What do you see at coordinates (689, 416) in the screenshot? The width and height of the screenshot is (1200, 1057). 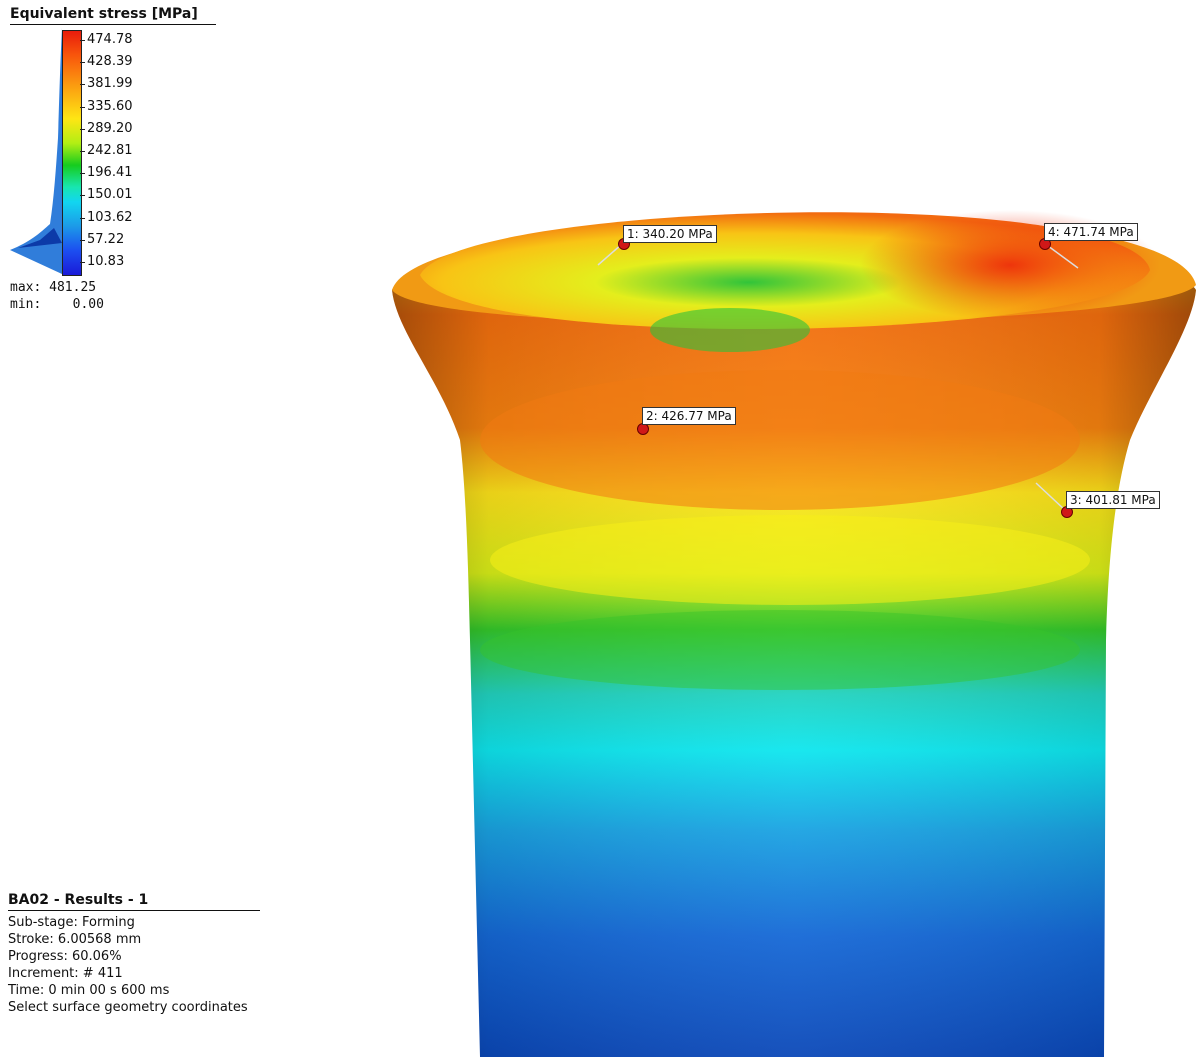 I see `probe-2-label: 2: 426.77 MPa` at bounding box center [689, 416].